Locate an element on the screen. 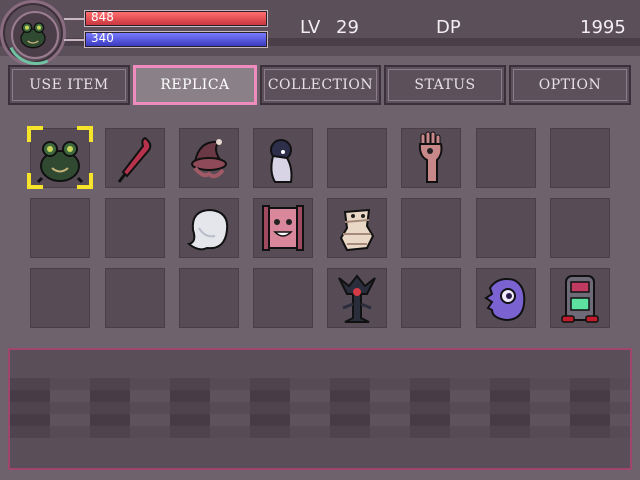 The image size is (640, 480). replica-slot-witch-hat is located at coordinates (209, 158).